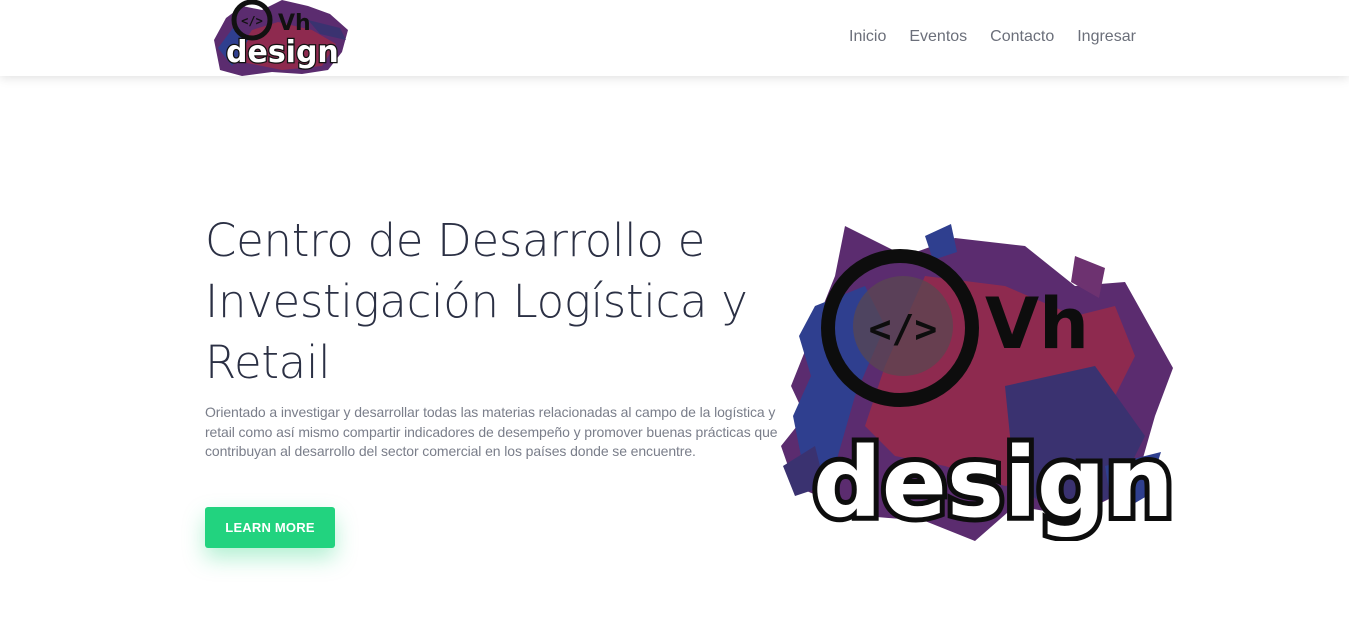 The width and height of the screenshot is (1349, 630). Describe the element at coordinates (1022, 37) in the screenshot. I see `nav-link-contacto: Contacto` at that location.